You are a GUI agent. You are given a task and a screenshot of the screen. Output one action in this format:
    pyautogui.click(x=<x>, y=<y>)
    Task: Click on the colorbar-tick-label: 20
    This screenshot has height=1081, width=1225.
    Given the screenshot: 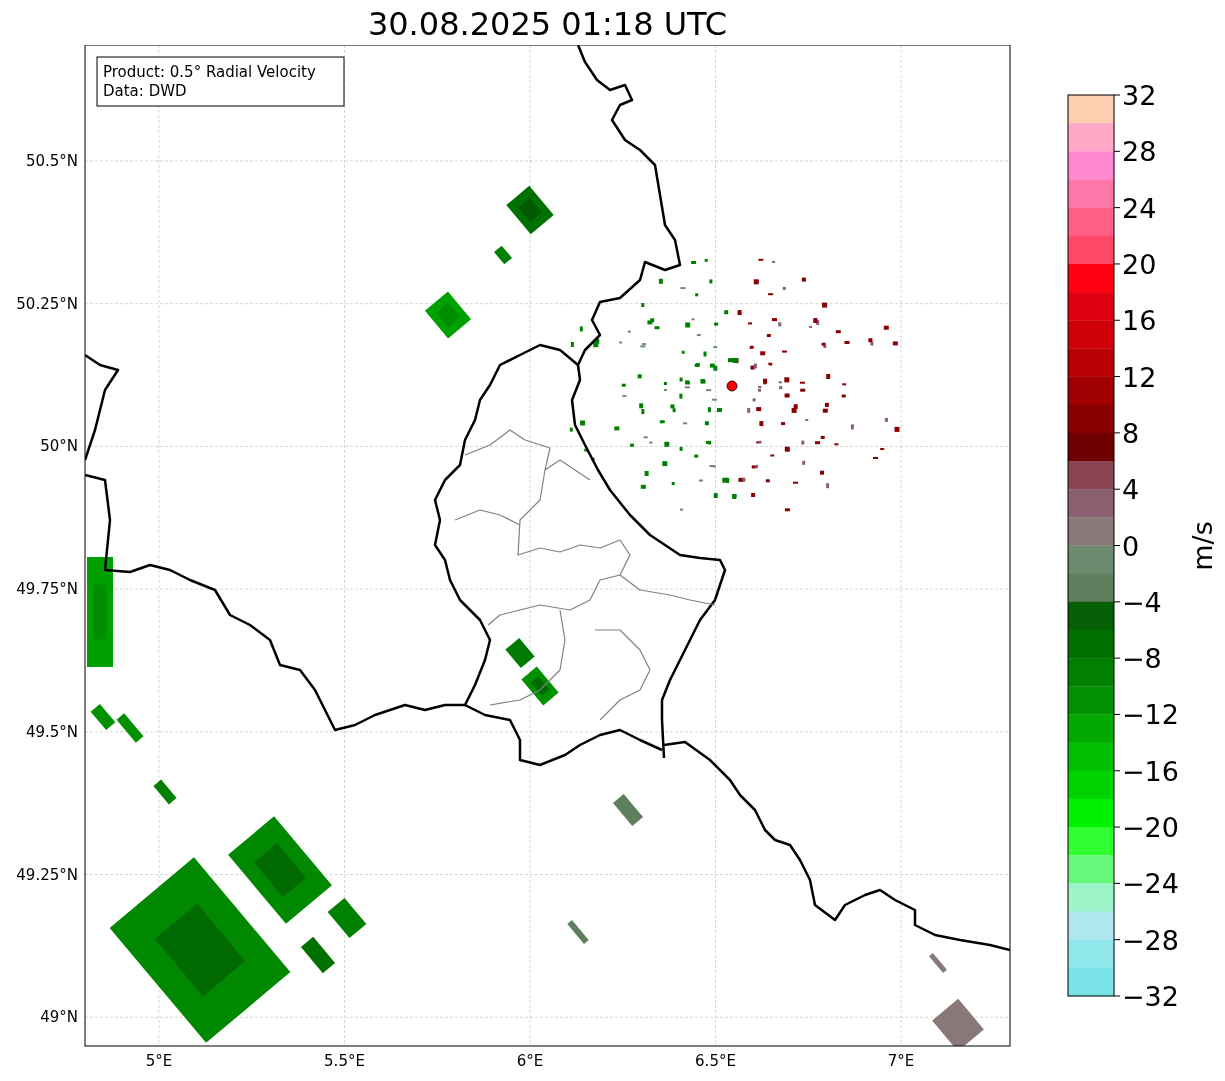 What is the action you would take?
    pyautogui.click(x=1139, y=264)
    